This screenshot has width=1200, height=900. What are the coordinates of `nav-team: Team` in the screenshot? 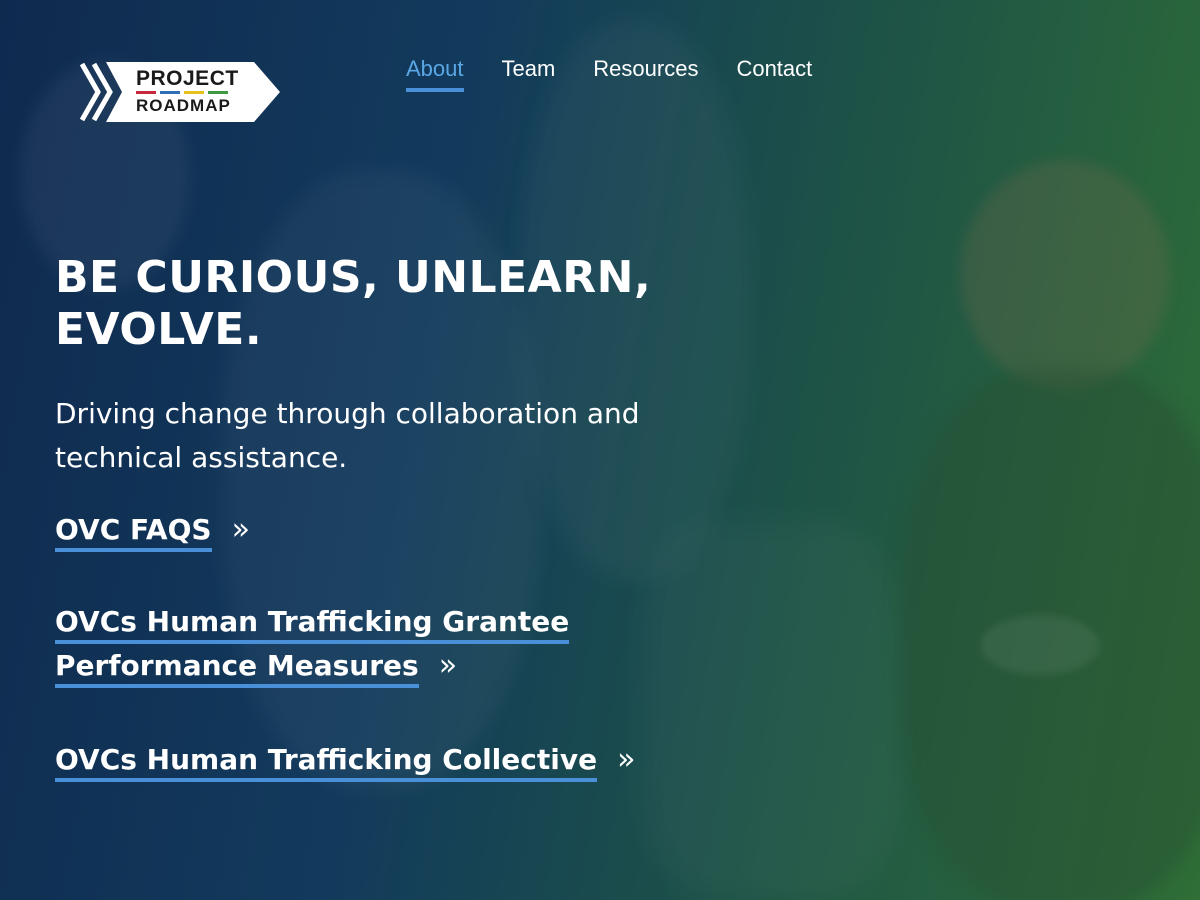 It's located at (529, 74).